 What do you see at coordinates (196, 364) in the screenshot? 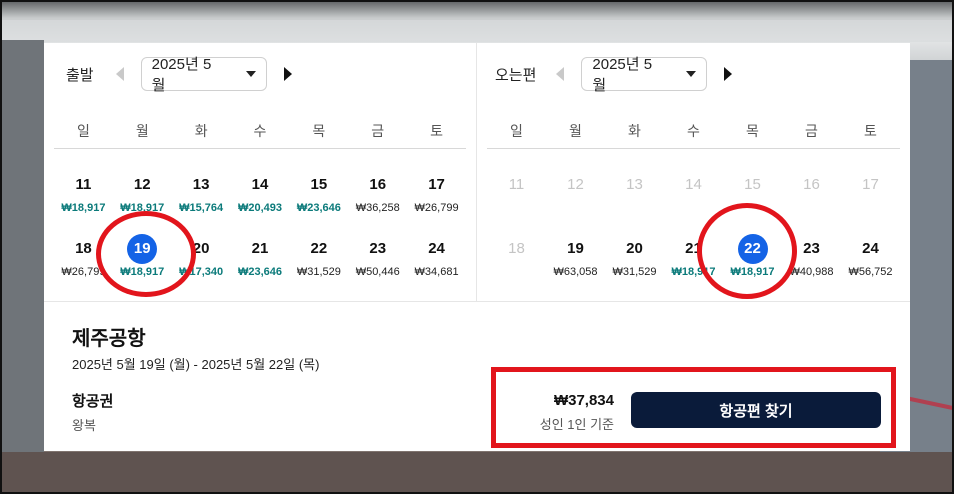
I see `trip-dates: 2025년 5월 19일 (월) - 2025년 5월 22일 (목)` at bounding box center [196, 364].